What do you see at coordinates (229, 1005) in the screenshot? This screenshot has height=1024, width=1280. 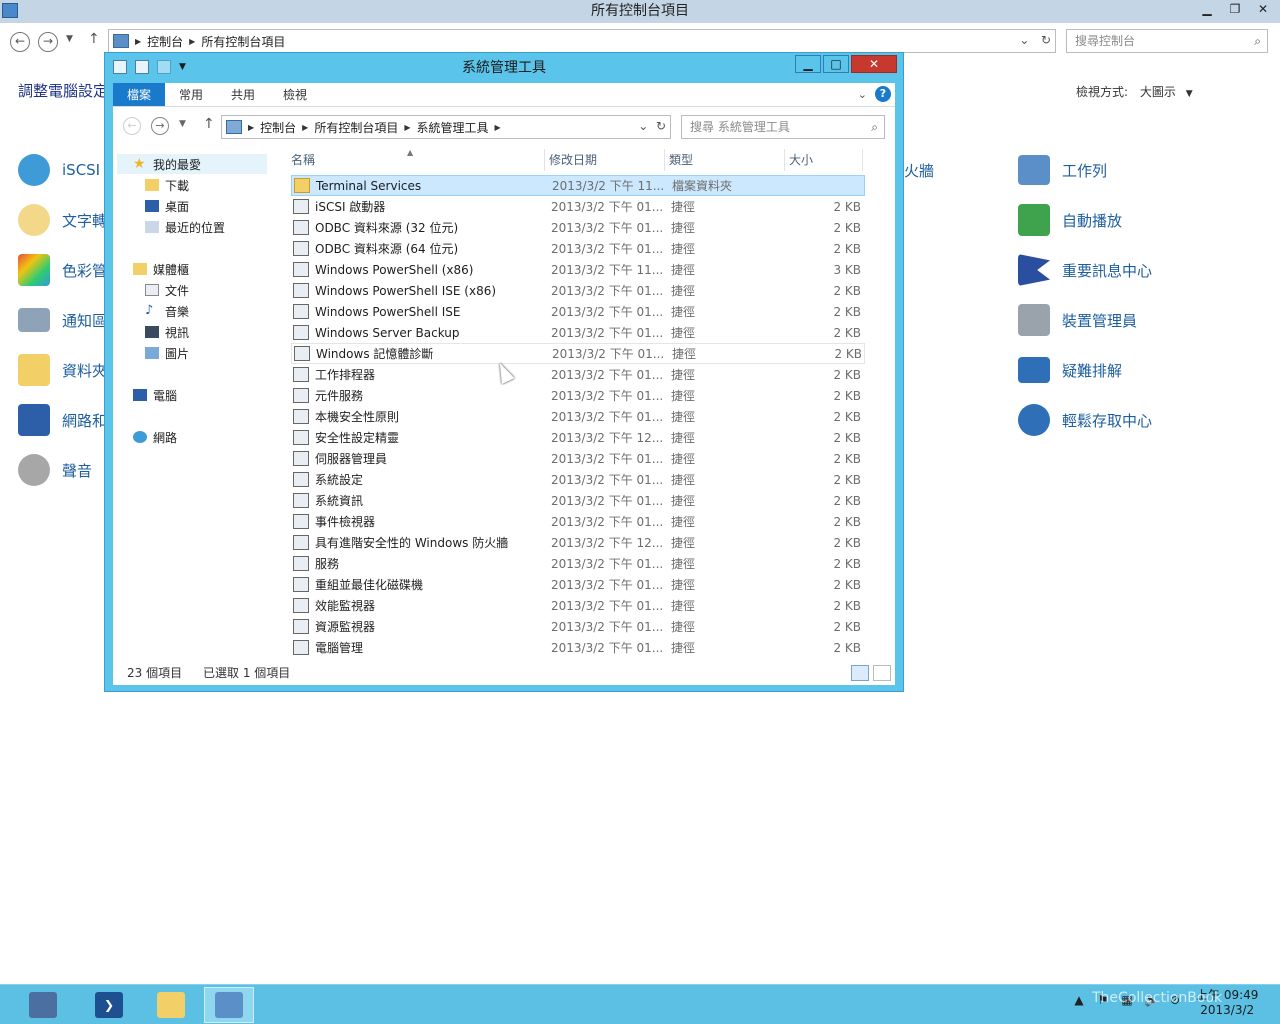 I see `taskbar-control-panel` at bounding box center [229, 1005].